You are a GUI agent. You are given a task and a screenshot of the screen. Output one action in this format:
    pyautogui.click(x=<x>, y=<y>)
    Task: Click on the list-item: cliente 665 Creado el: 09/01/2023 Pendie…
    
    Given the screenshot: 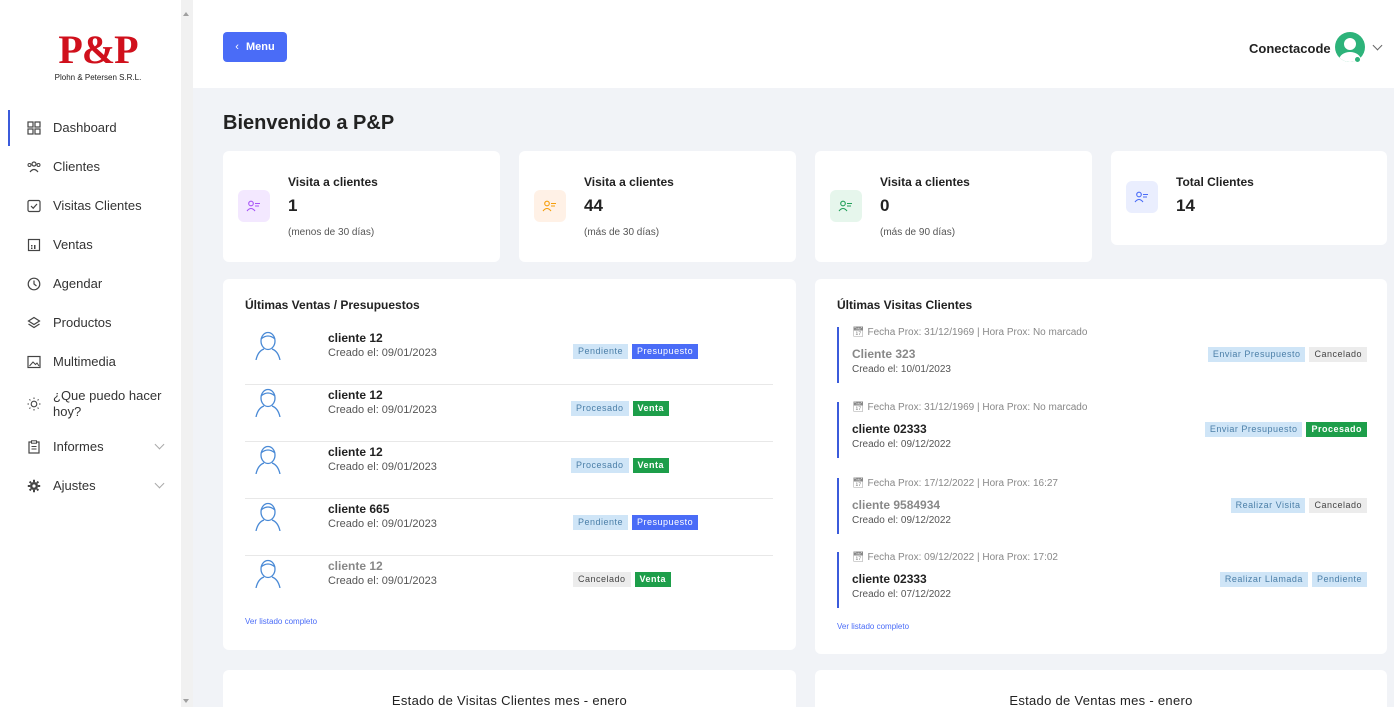 What is the action you would take?
    pyautogui.click(x=509, y=527)
    